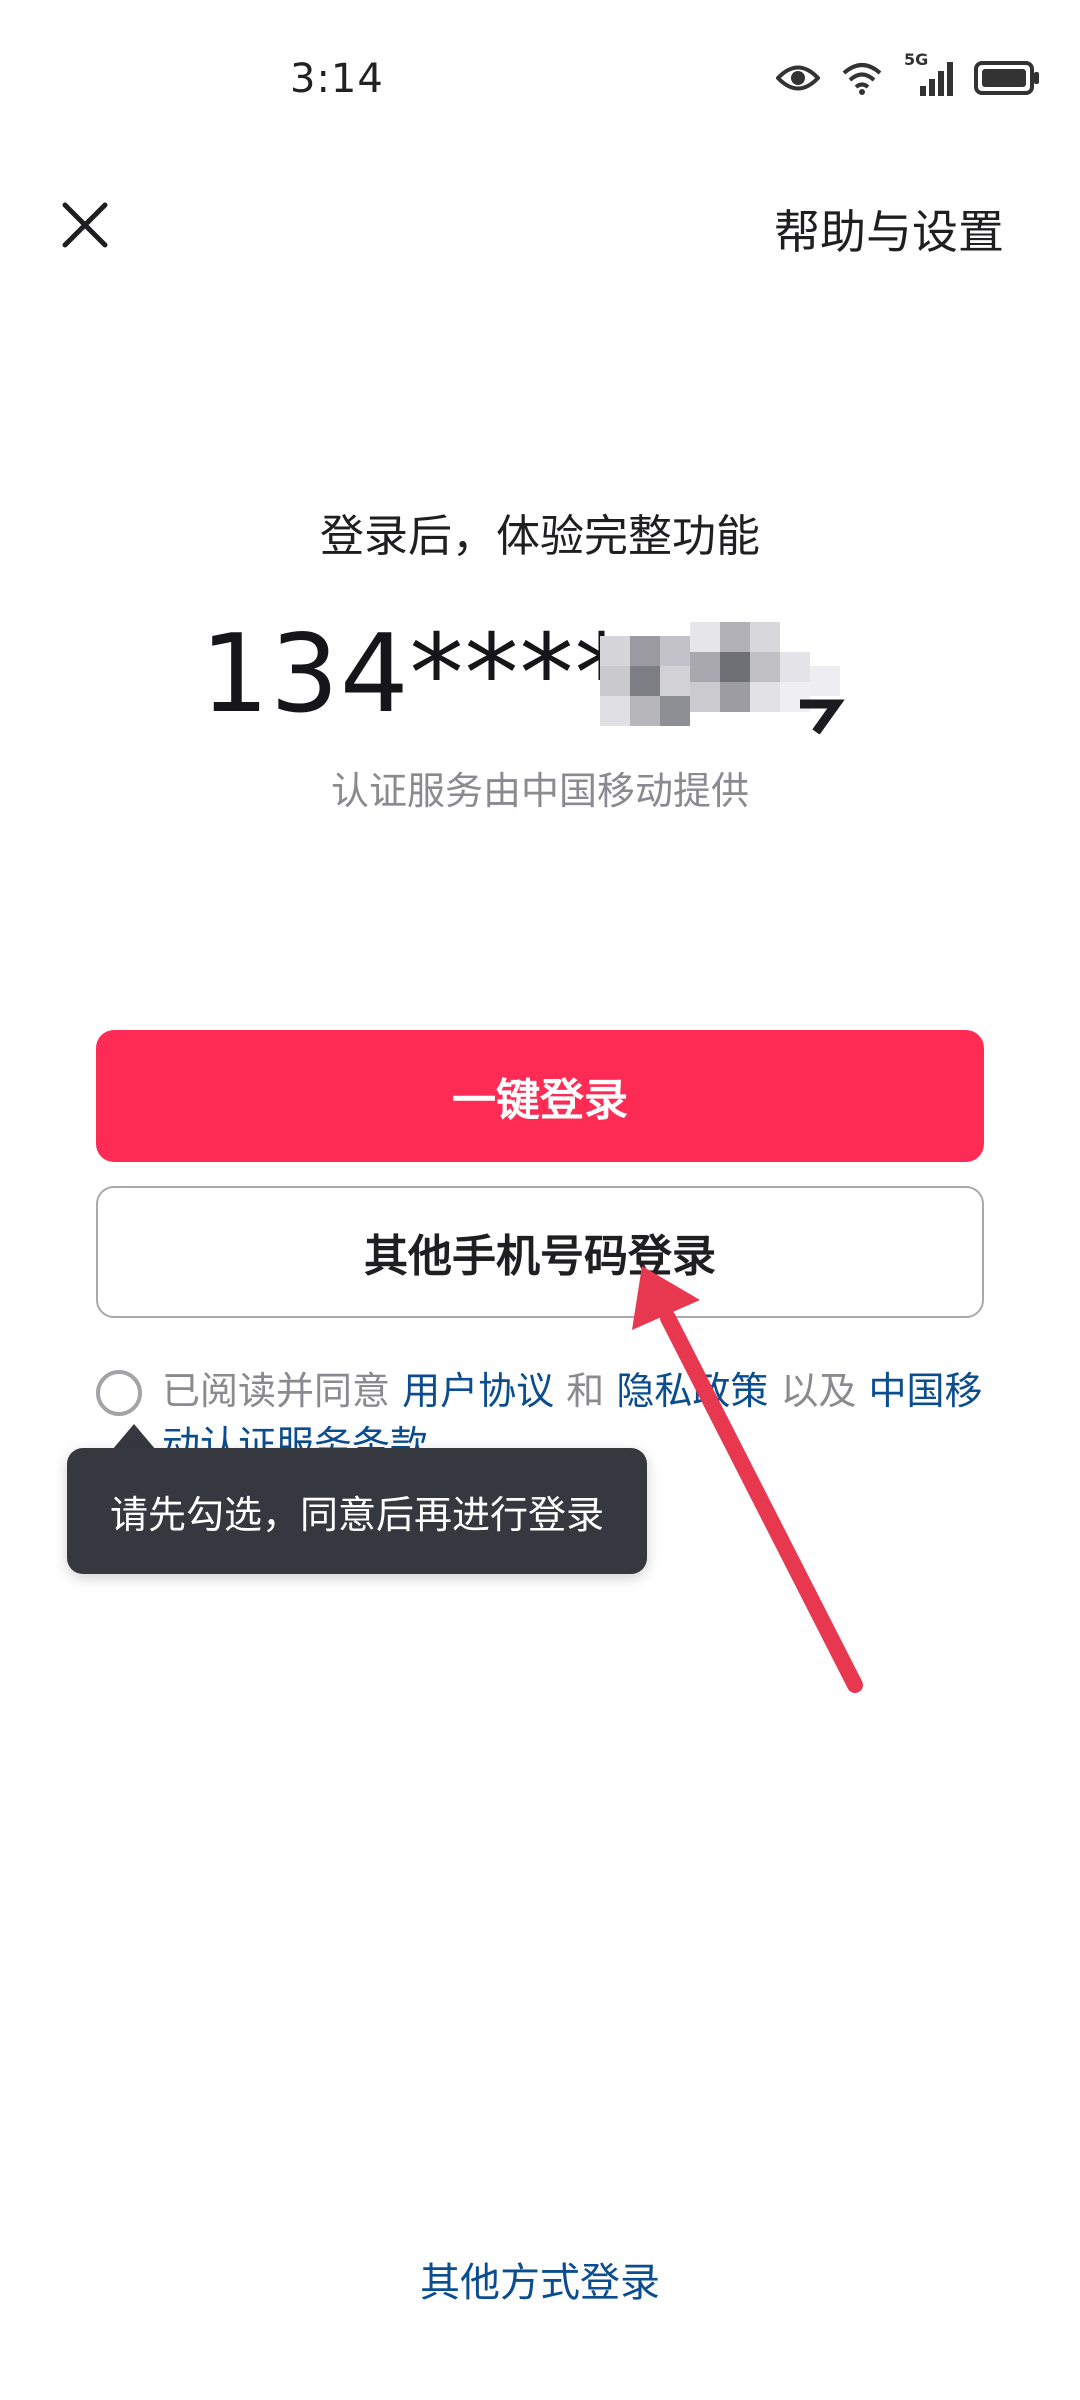 Image resolution: width=1080 pixels, height=2400 pixels. I want to click on close-button, so click(85, 225).